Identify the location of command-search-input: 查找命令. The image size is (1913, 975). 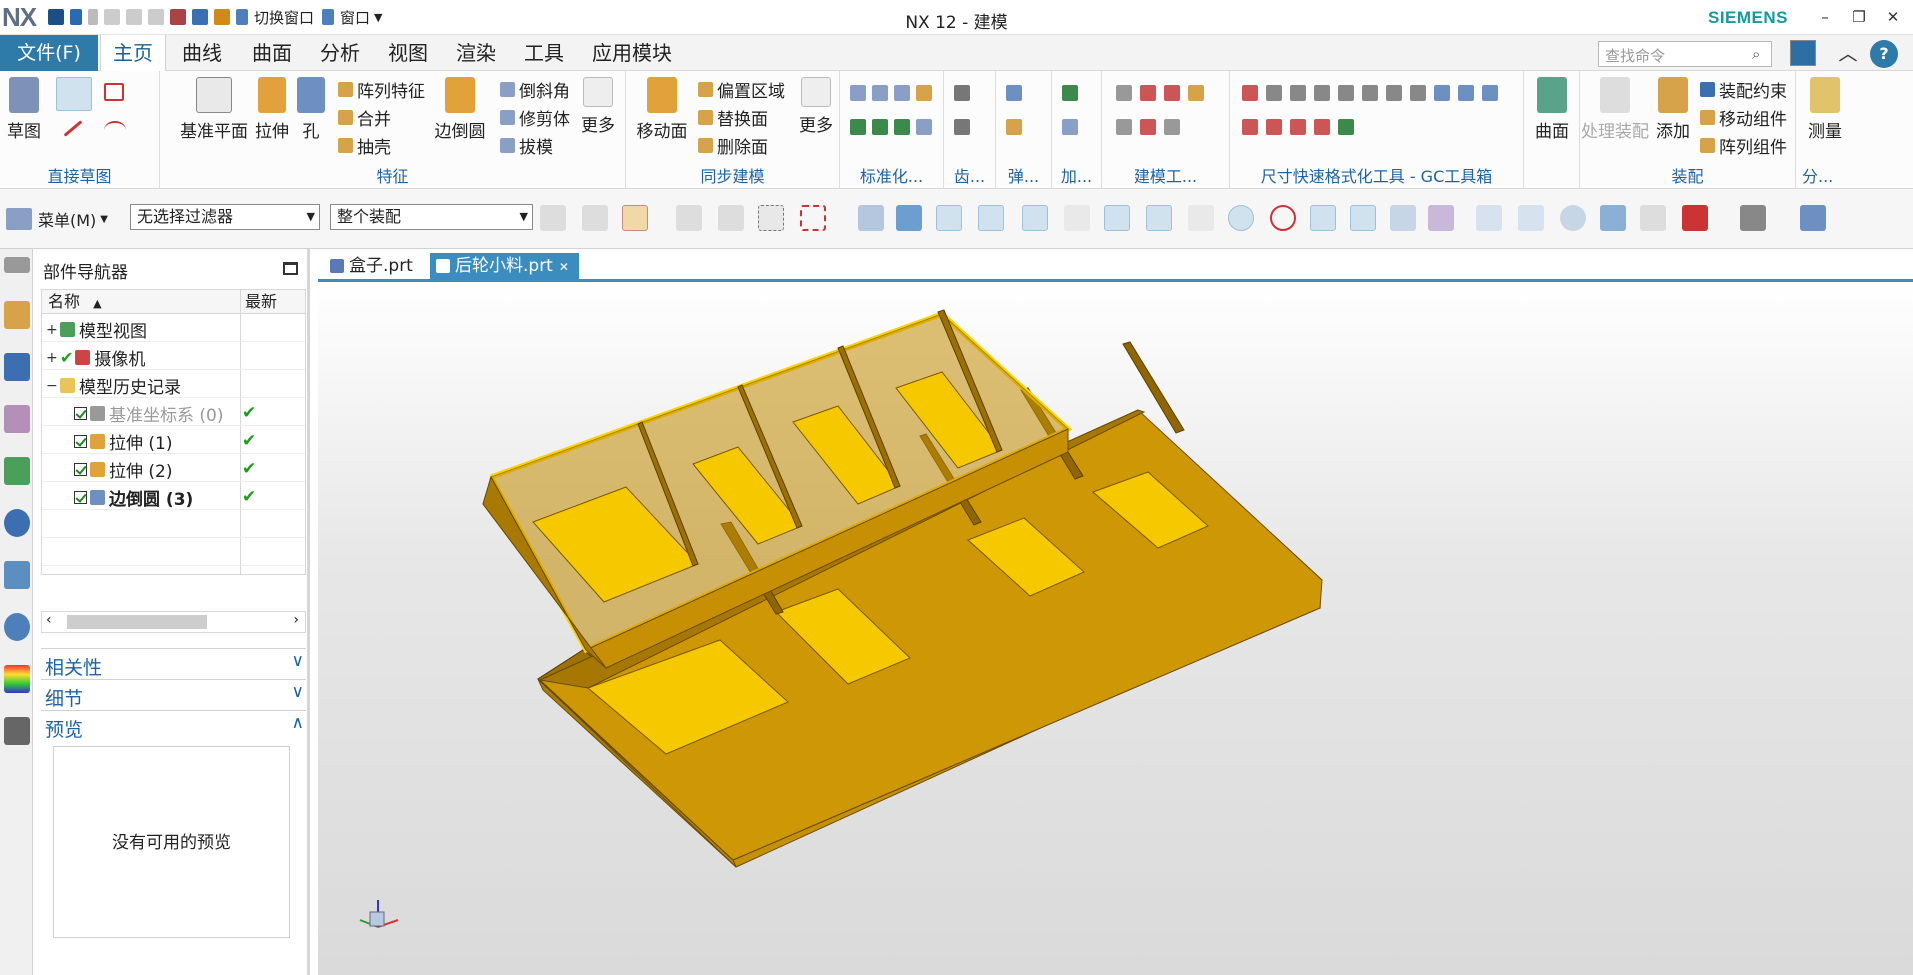
(1685, 54).